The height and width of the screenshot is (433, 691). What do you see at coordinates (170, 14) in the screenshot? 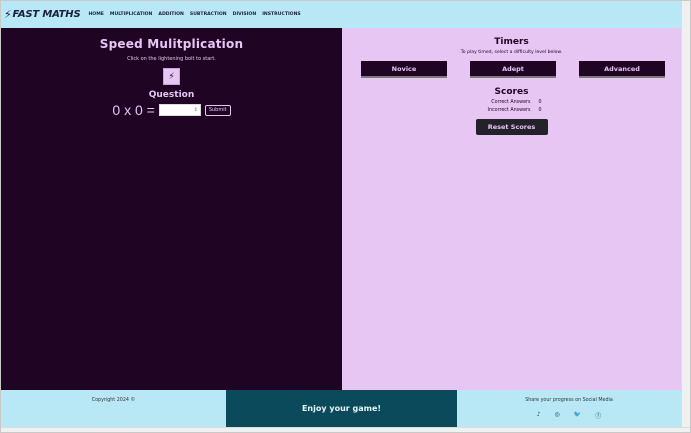
I see `nav-item-addition: ADDITION` at bounding box center [170, 14].